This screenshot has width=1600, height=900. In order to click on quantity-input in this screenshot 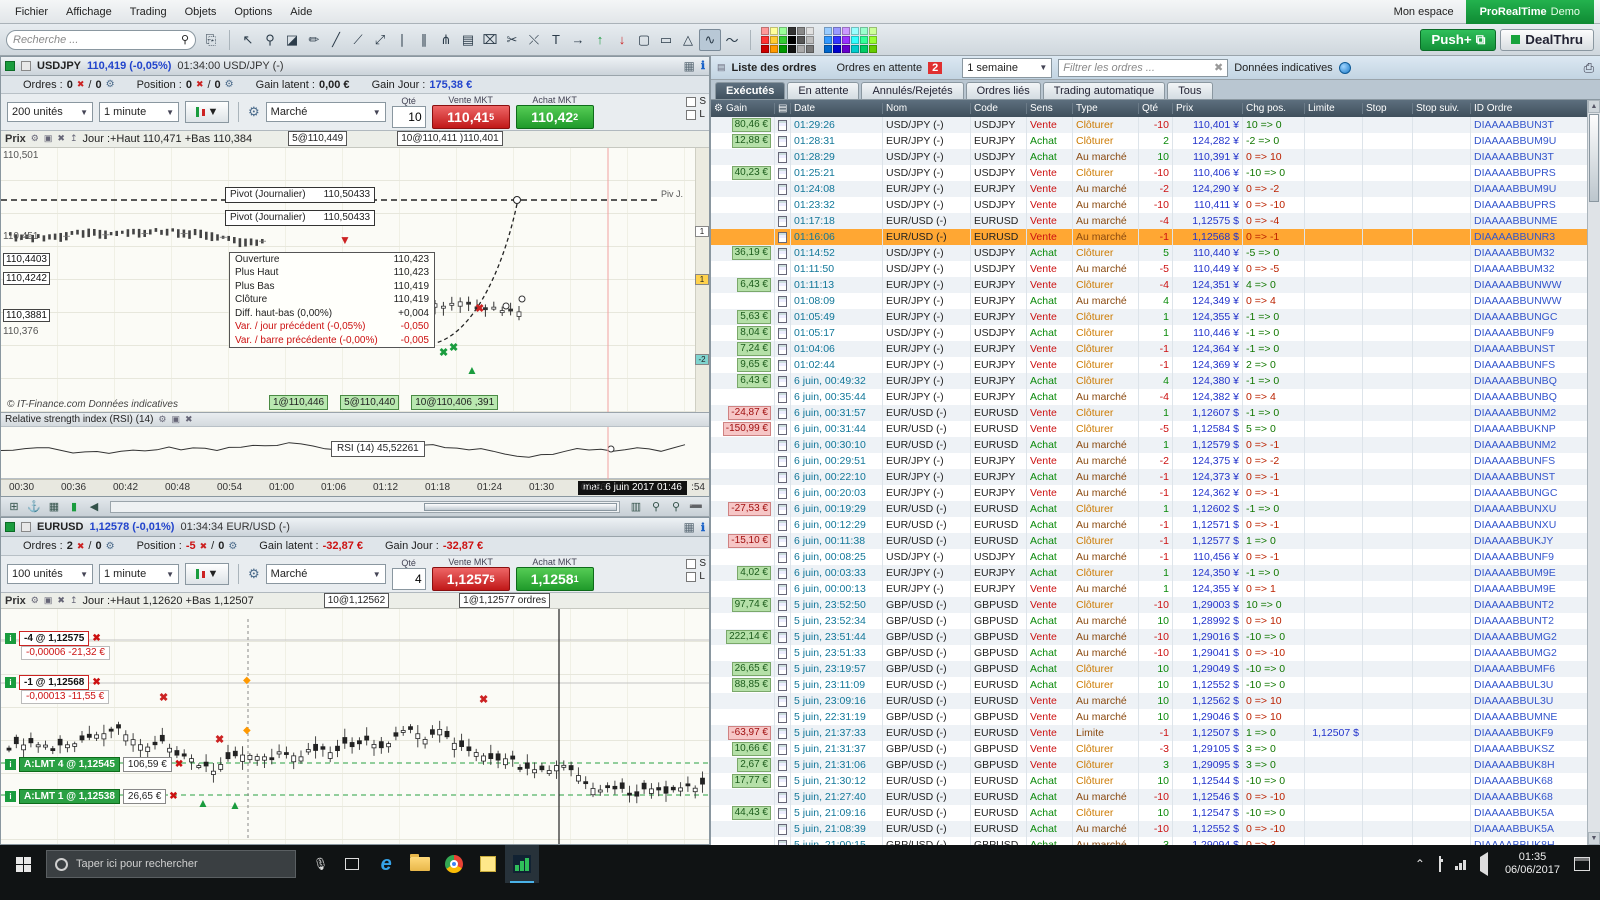, I will do `click(408, 579)`.